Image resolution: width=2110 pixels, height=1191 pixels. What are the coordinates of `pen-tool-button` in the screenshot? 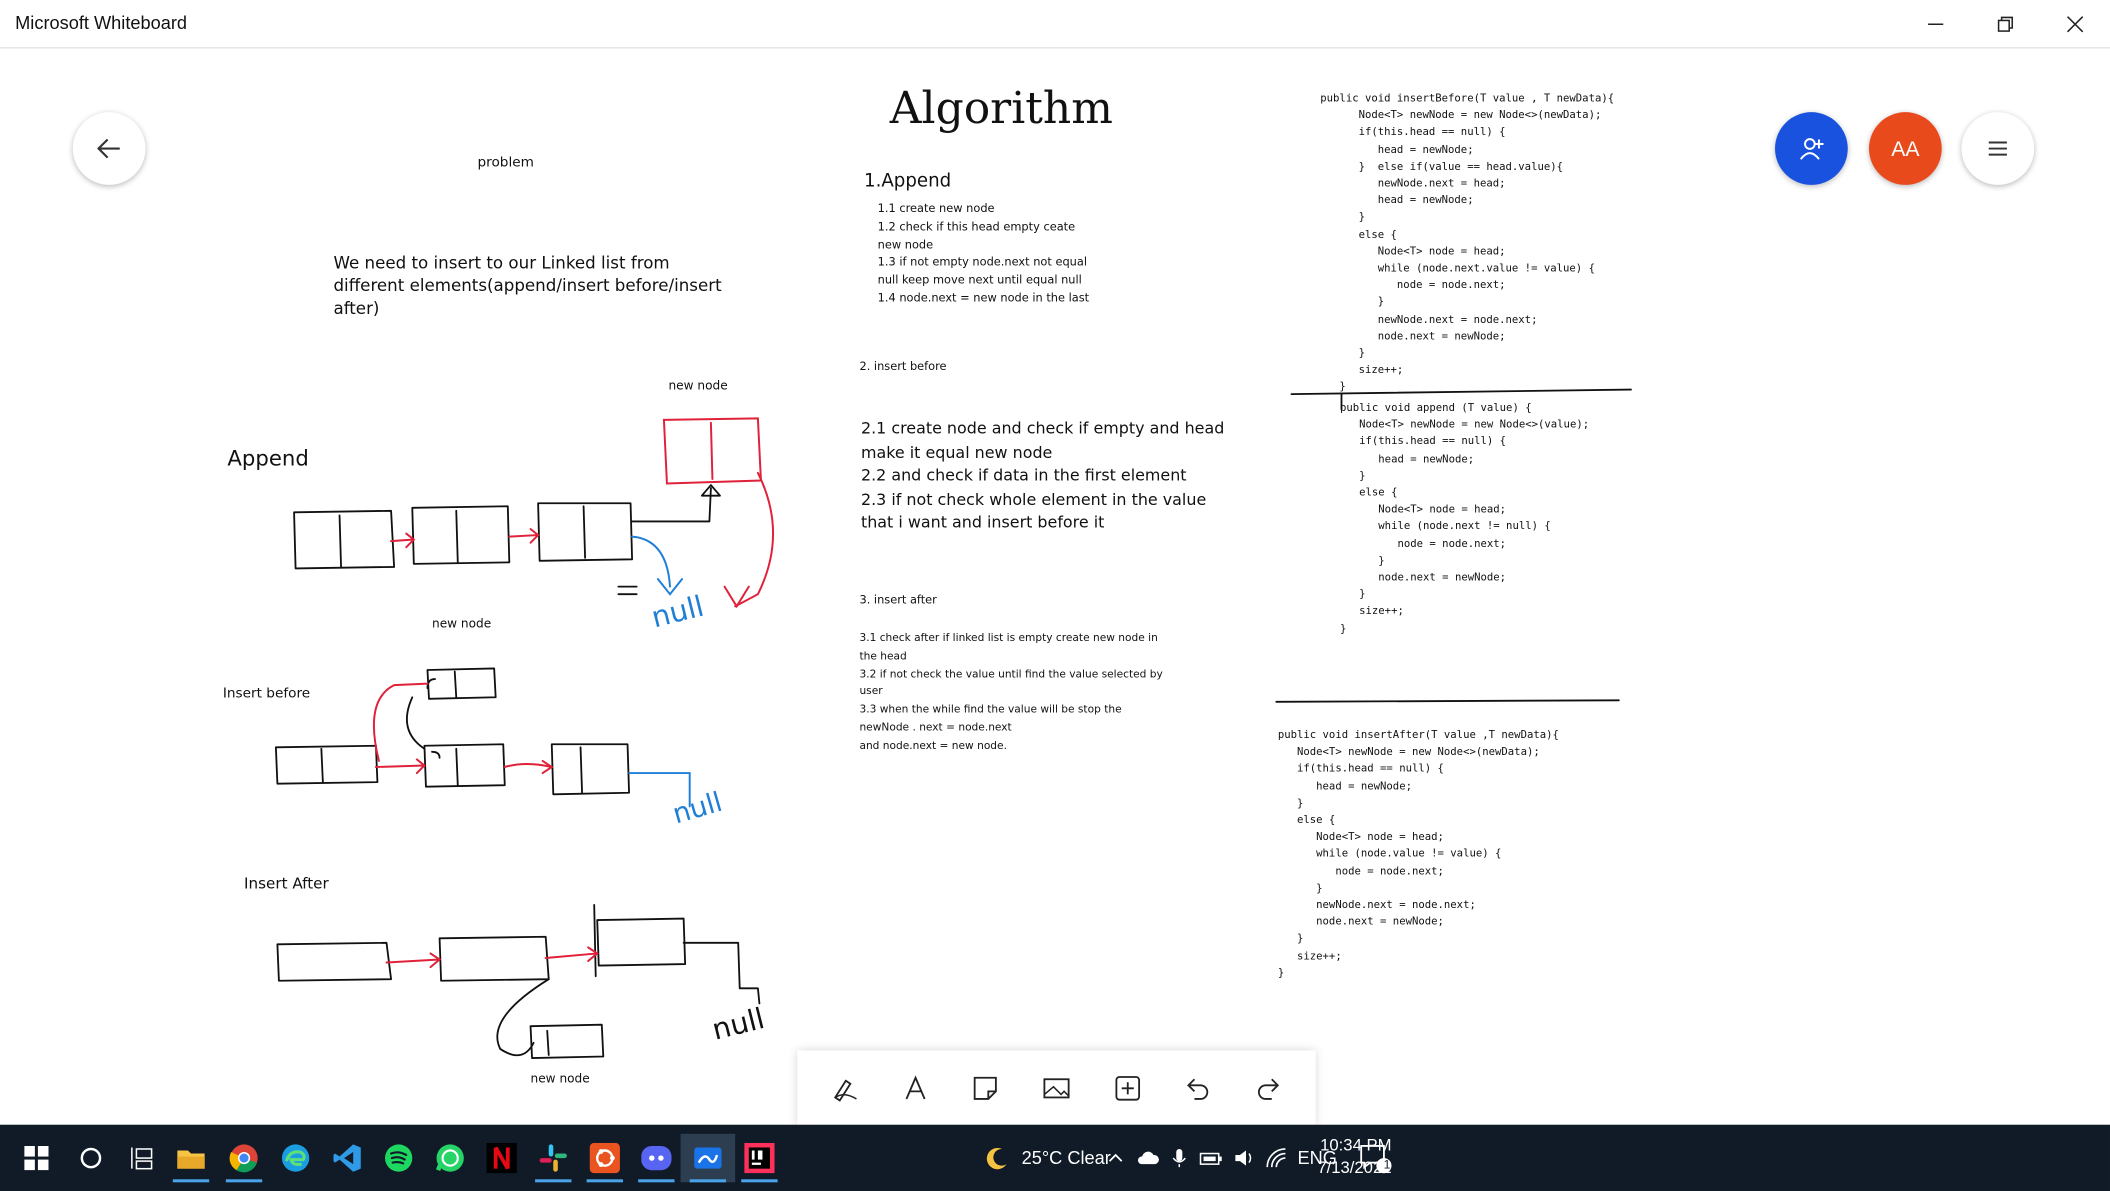 It's located at (844, 1088).